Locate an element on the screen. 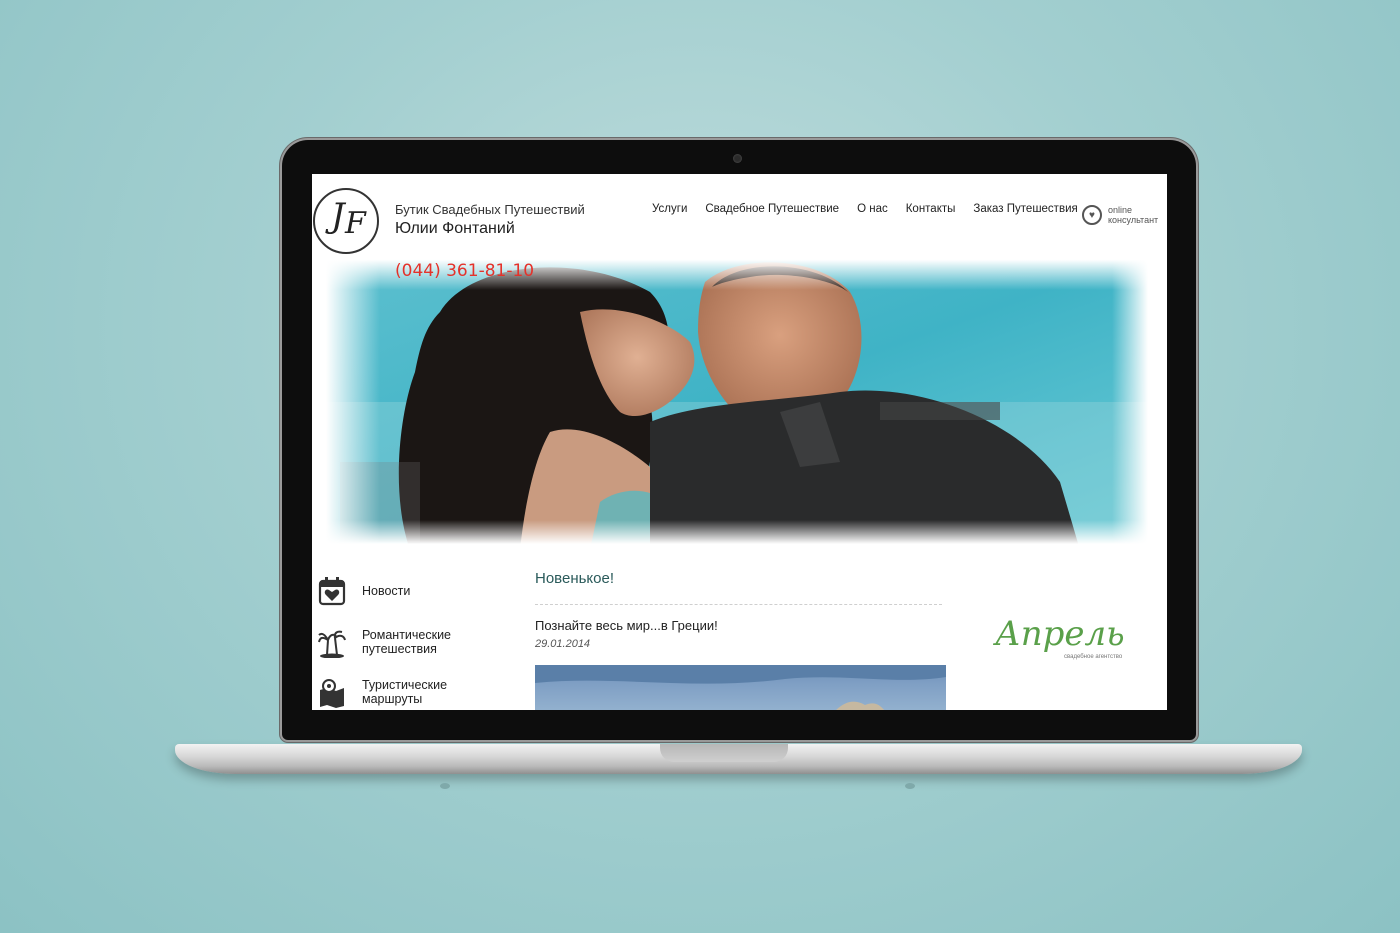 This screenshot has height=933, width=1400. laptop-notch is located at coordinates (724, 753).